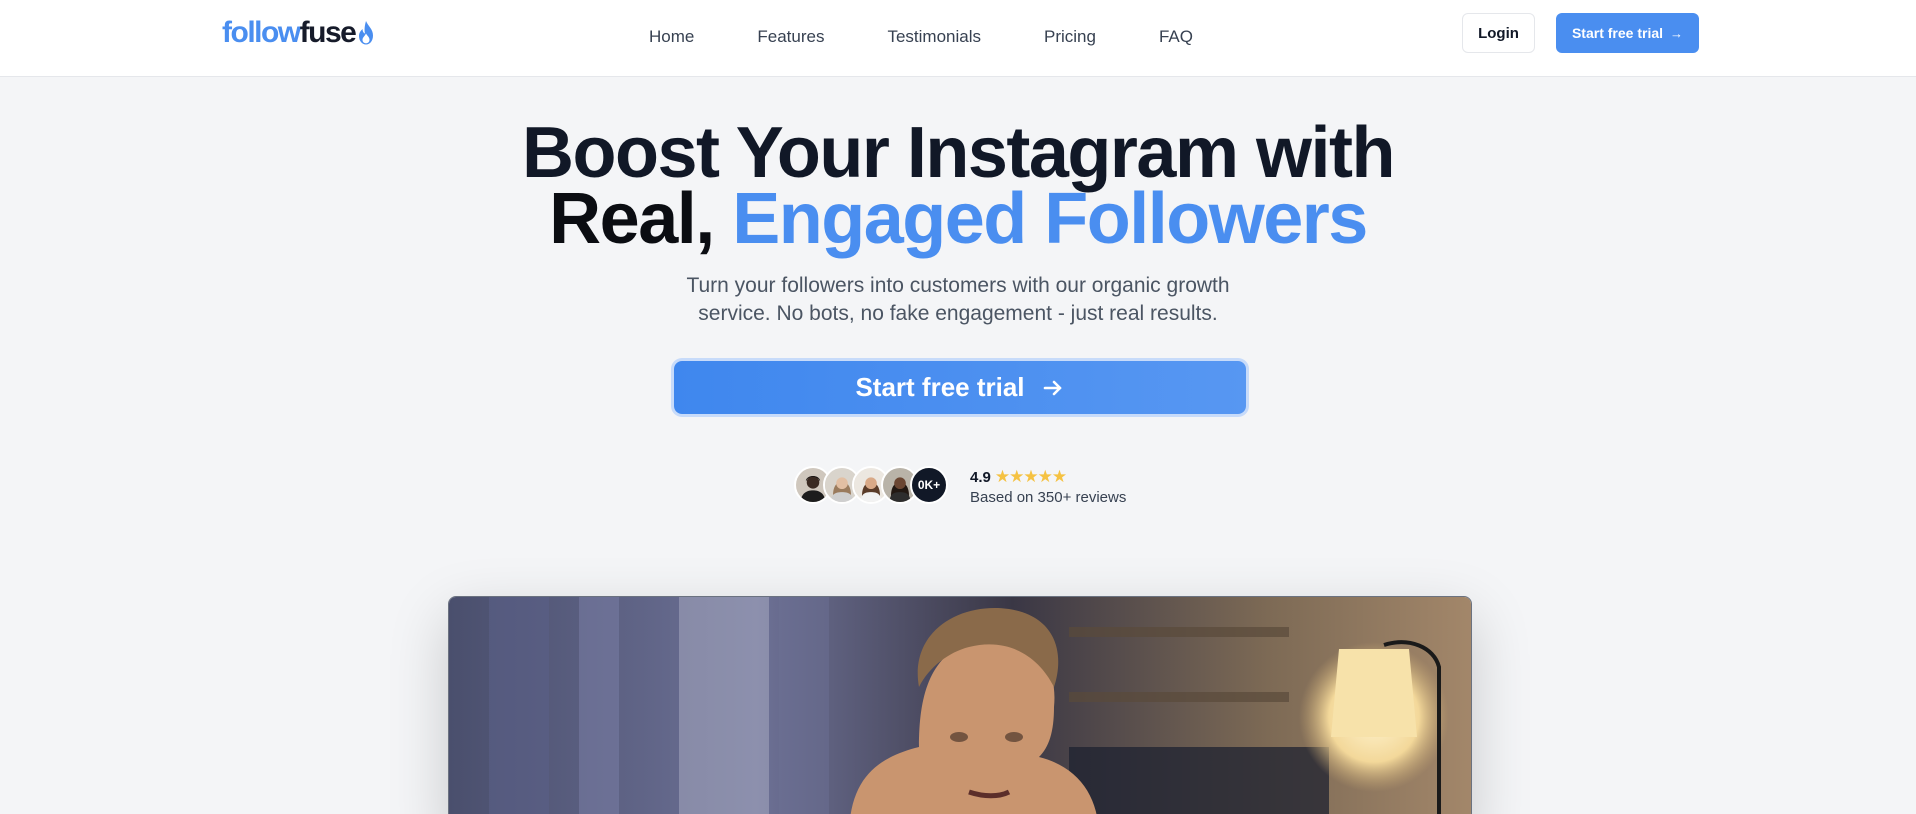 The height and width of the screenshot is (814, 1916). Describe the element at coordinates (671, 37) in the screenshot. I see `nav-link-home: Home` at that location.